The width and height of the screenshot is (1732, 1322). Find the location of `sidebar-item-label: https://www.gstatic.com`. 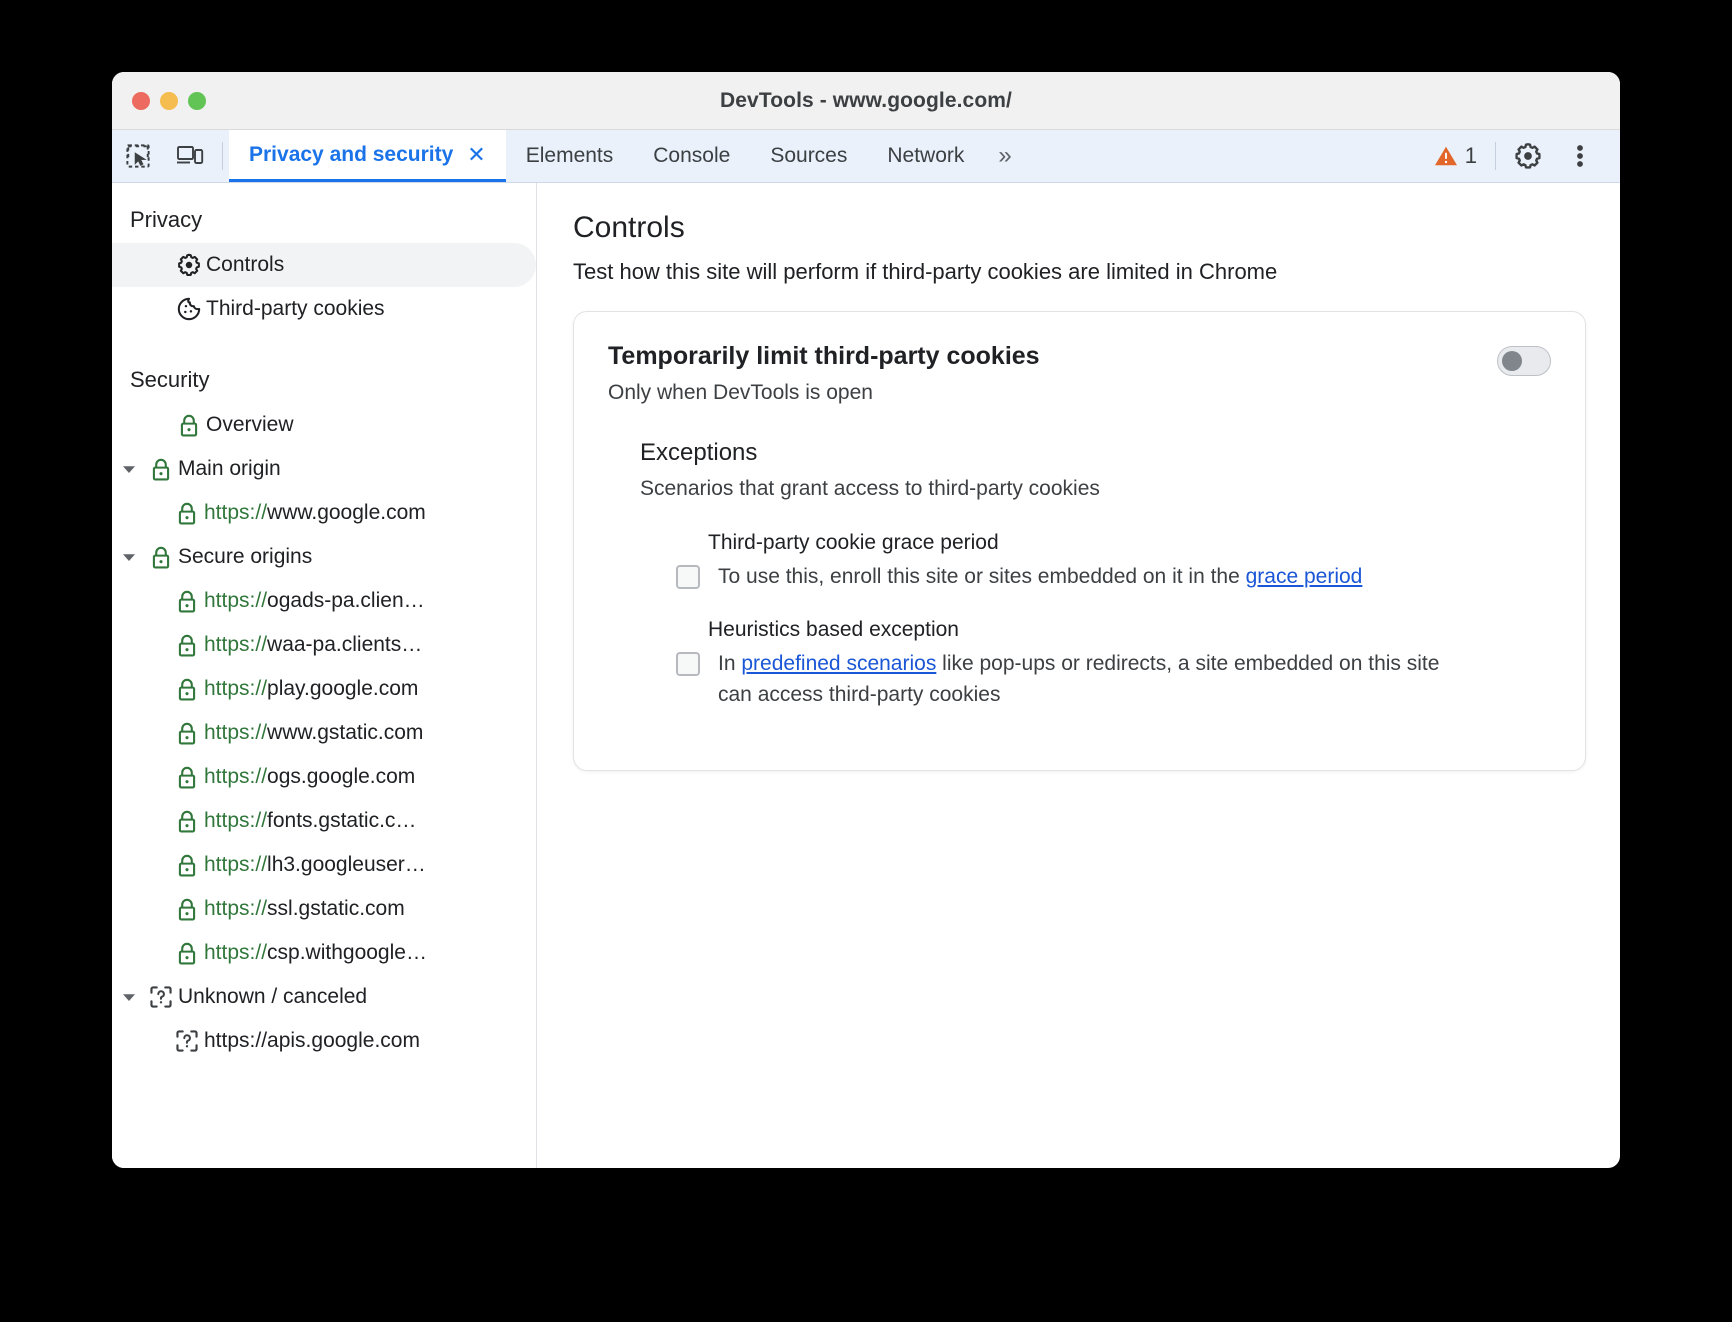

sidebar-item-label: https://www.gstatic.com is located at coordinates (313, 733).